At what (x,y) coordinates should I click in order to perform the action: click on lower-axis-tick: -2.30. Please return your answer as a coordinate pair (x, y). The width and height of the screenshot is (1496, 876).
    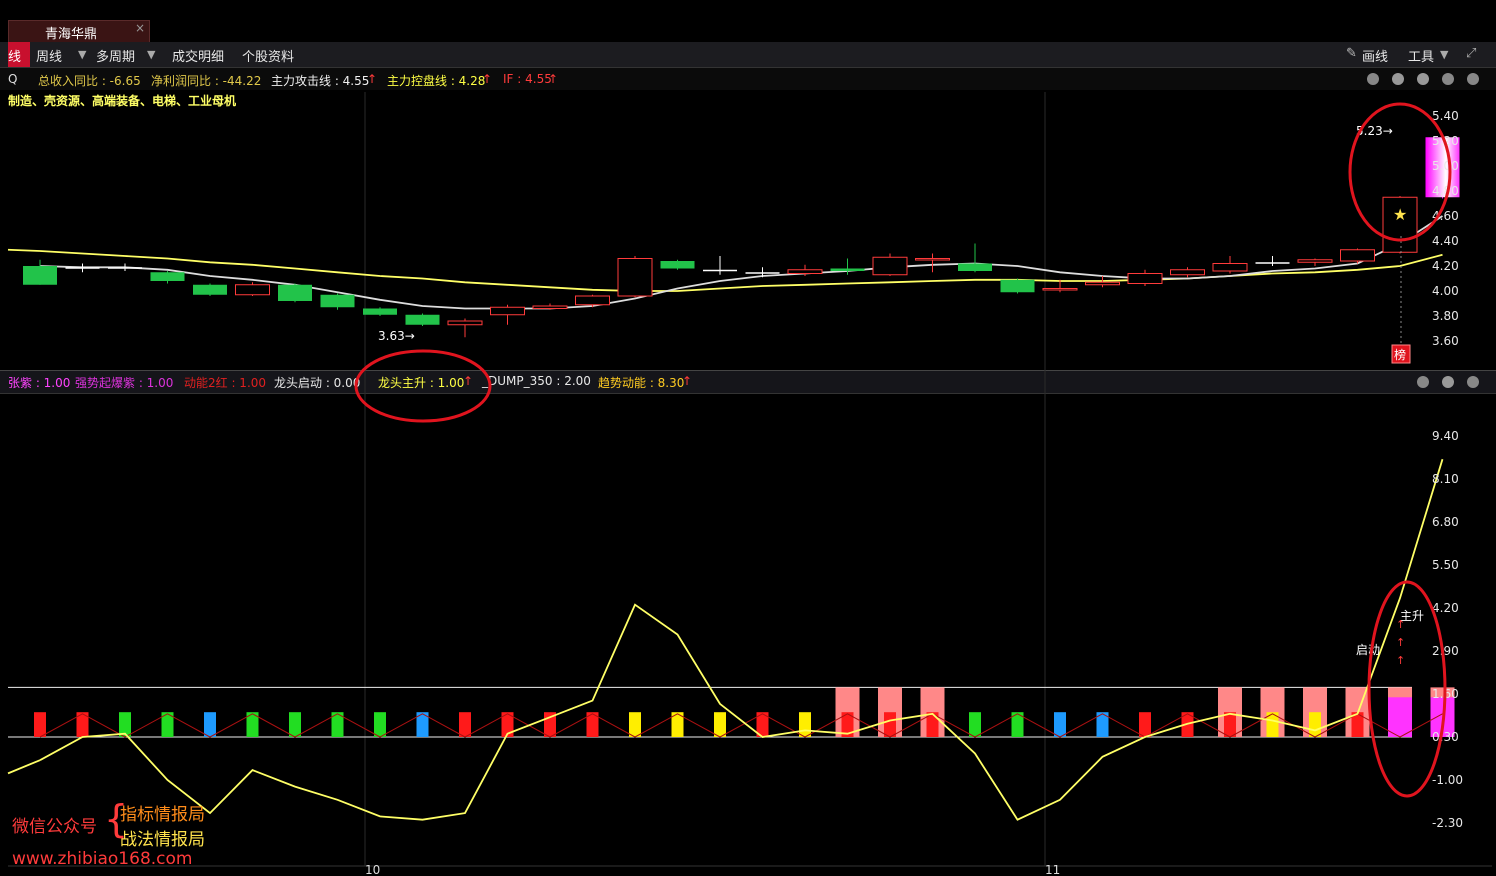
    Looking at the image, I should click on (1447, 823).